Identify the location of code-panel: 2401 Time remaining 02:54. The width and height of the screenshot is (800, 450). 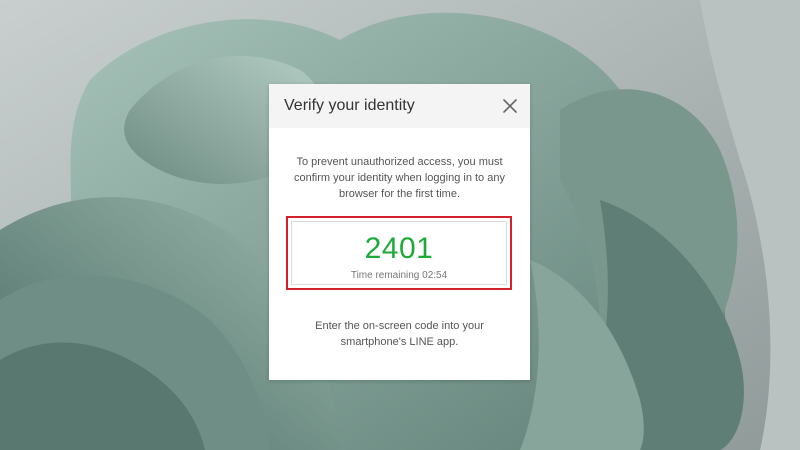
(399, 253).